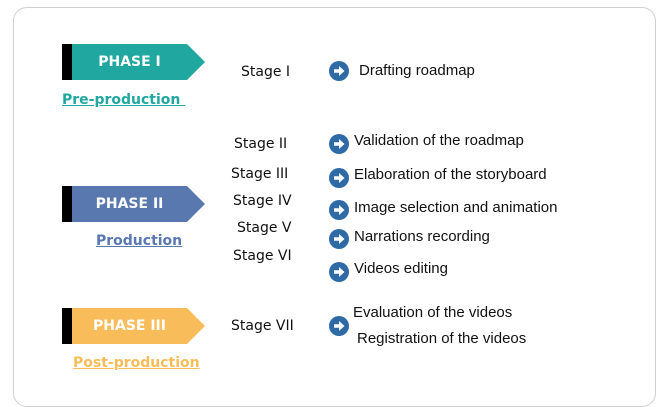  I want to click on stage-1-label: Stage I, so click(266, 72).